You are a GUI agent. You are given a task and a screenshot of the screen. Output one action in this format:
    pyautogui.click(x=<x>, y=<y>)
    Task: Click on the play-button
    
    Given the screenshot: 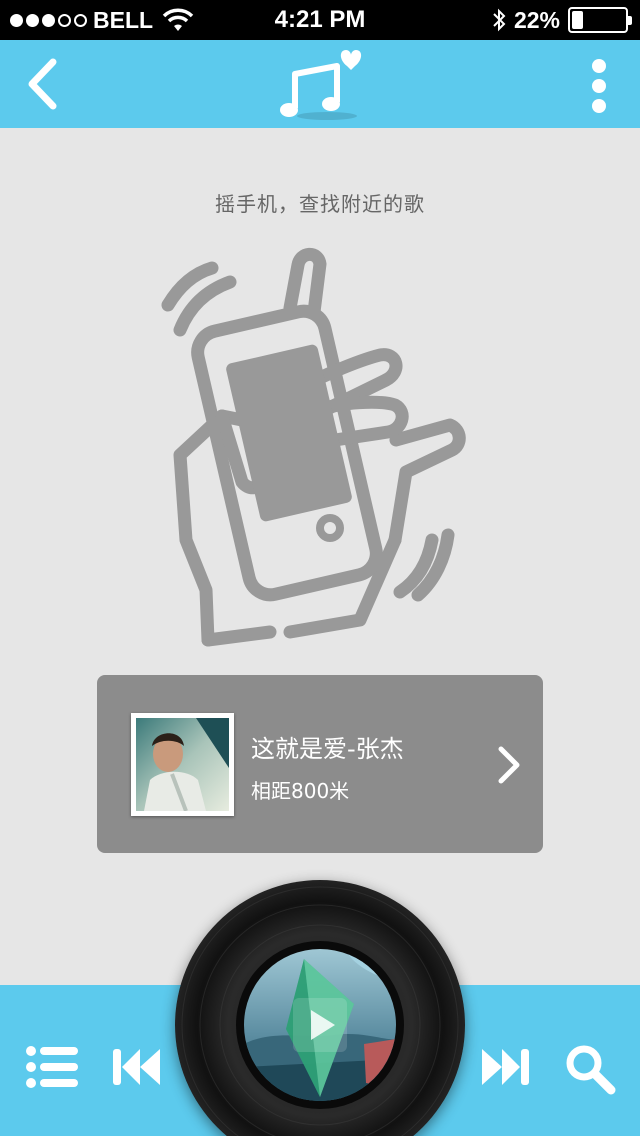 What is the action you would take?
    pyautogui.click(x=320, y=1025)
    